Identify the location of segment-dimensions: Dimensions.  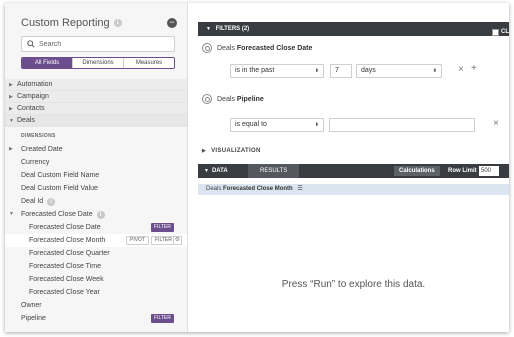
(97, 63).